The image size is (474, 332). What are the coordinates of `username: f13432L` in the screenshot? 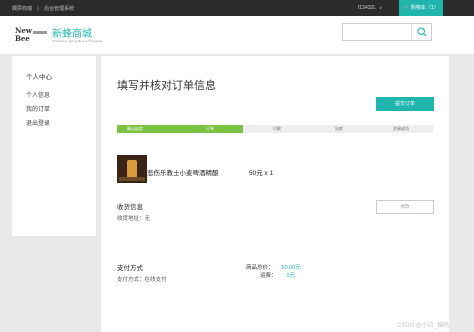 It's located at (367, 8).